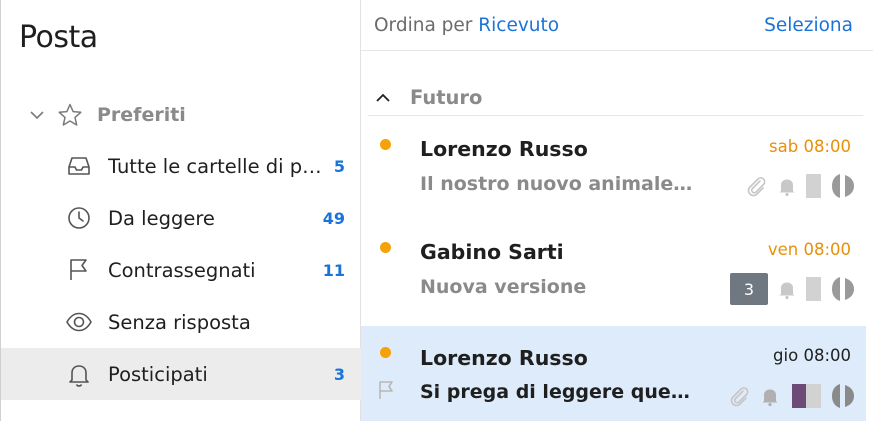 The width and height of the screenshot is (873, 421). I want to click on group-label: Futuro, so click(446, 97).